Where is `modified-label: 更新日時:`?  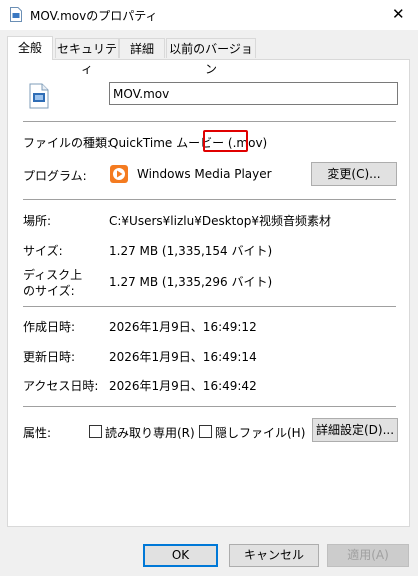 modified-label: 更新日時: is located at coordinates (49, 357).